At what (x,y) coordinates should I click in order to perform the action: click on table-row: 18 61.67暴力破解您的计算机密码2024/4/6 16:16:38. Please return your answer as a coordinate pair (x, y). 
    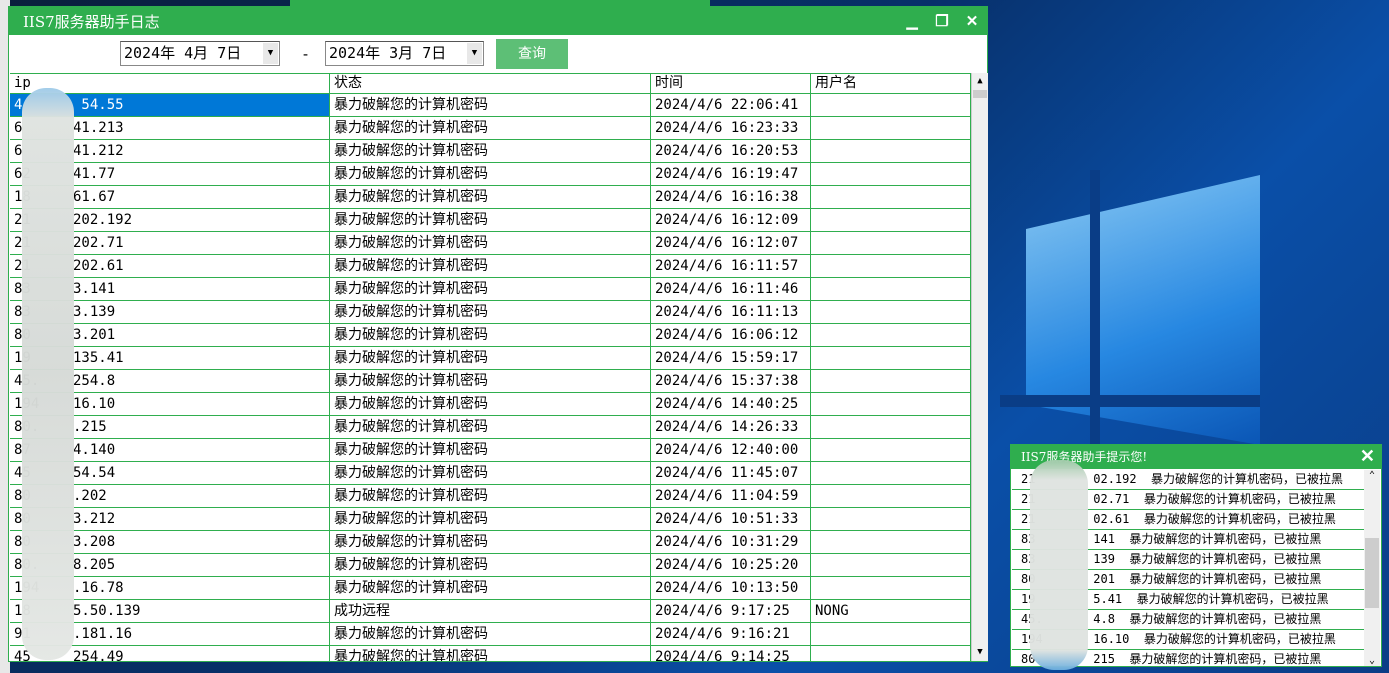
    Looking at the image, I should click on (490, 197).